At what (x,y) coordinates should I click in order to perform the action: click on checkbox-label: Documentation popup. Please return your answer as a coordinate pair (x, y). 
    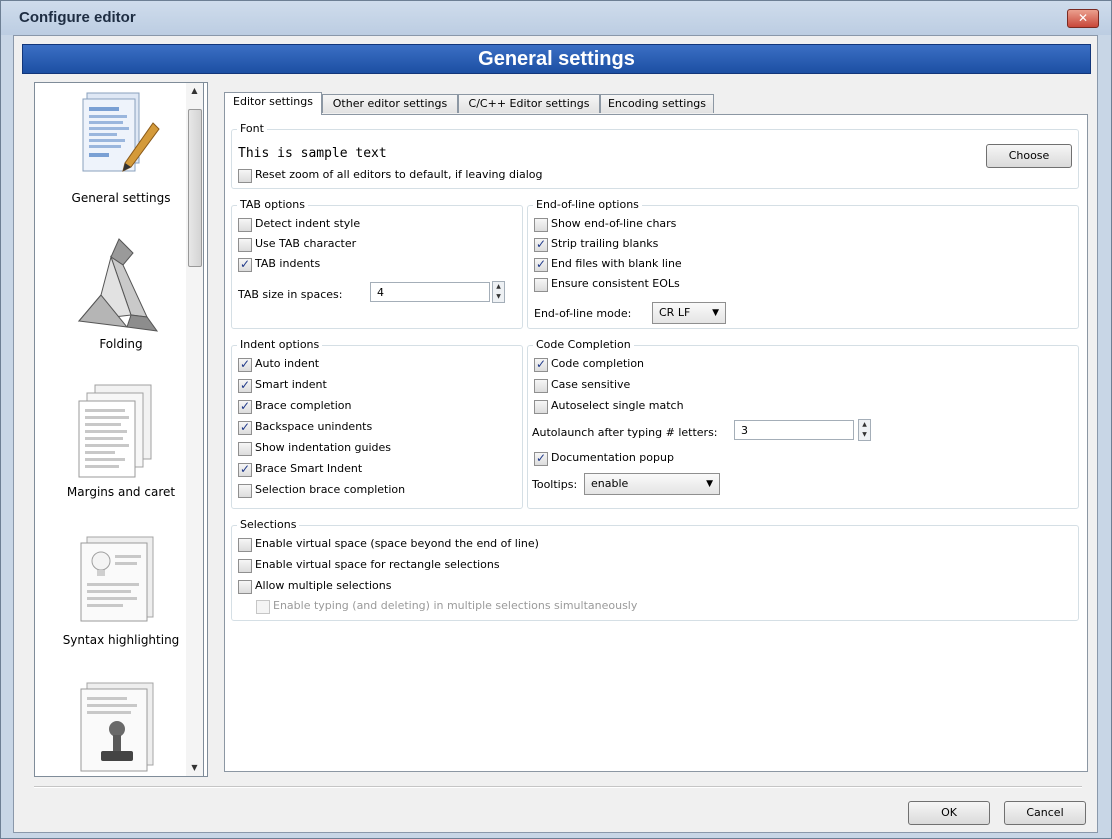
    Looking at the image, I should click on (612, 457).